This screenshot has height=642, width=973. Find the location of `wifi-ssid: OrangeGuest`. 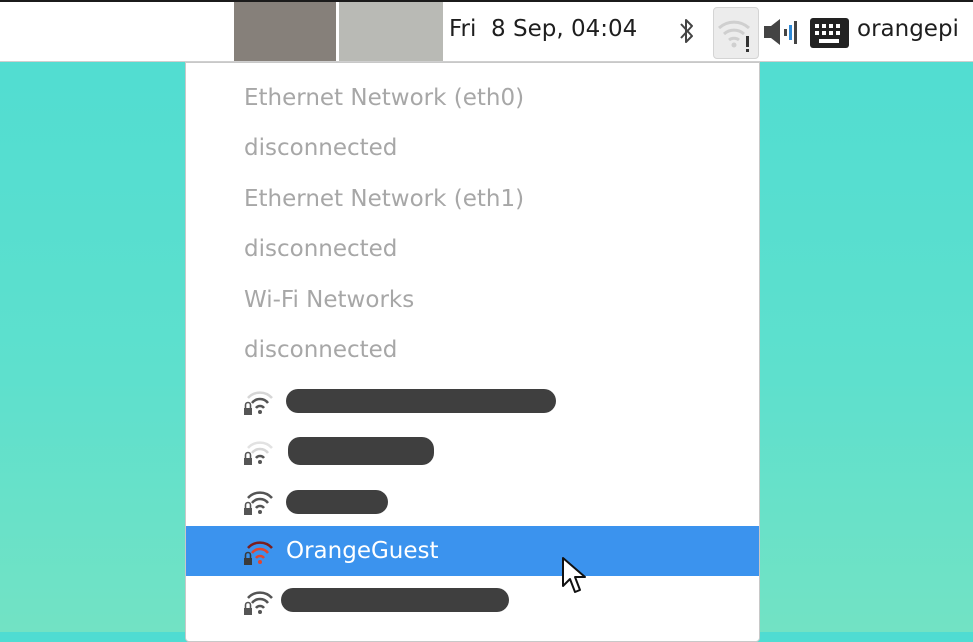

wifi-ssid: OrangeGuest is located at coordinates (362, 551).